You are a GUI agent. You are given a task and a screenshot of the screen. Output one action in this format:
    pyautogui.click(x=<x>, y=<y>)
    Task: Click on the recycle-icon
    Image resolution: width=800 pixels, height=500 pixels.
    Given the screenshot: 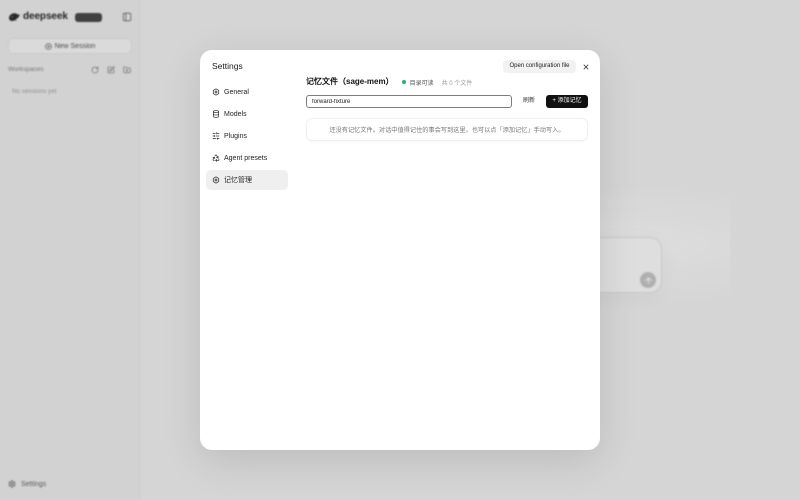 What is the action you would take?
    pyautogui.click(x=216, y=158)
    